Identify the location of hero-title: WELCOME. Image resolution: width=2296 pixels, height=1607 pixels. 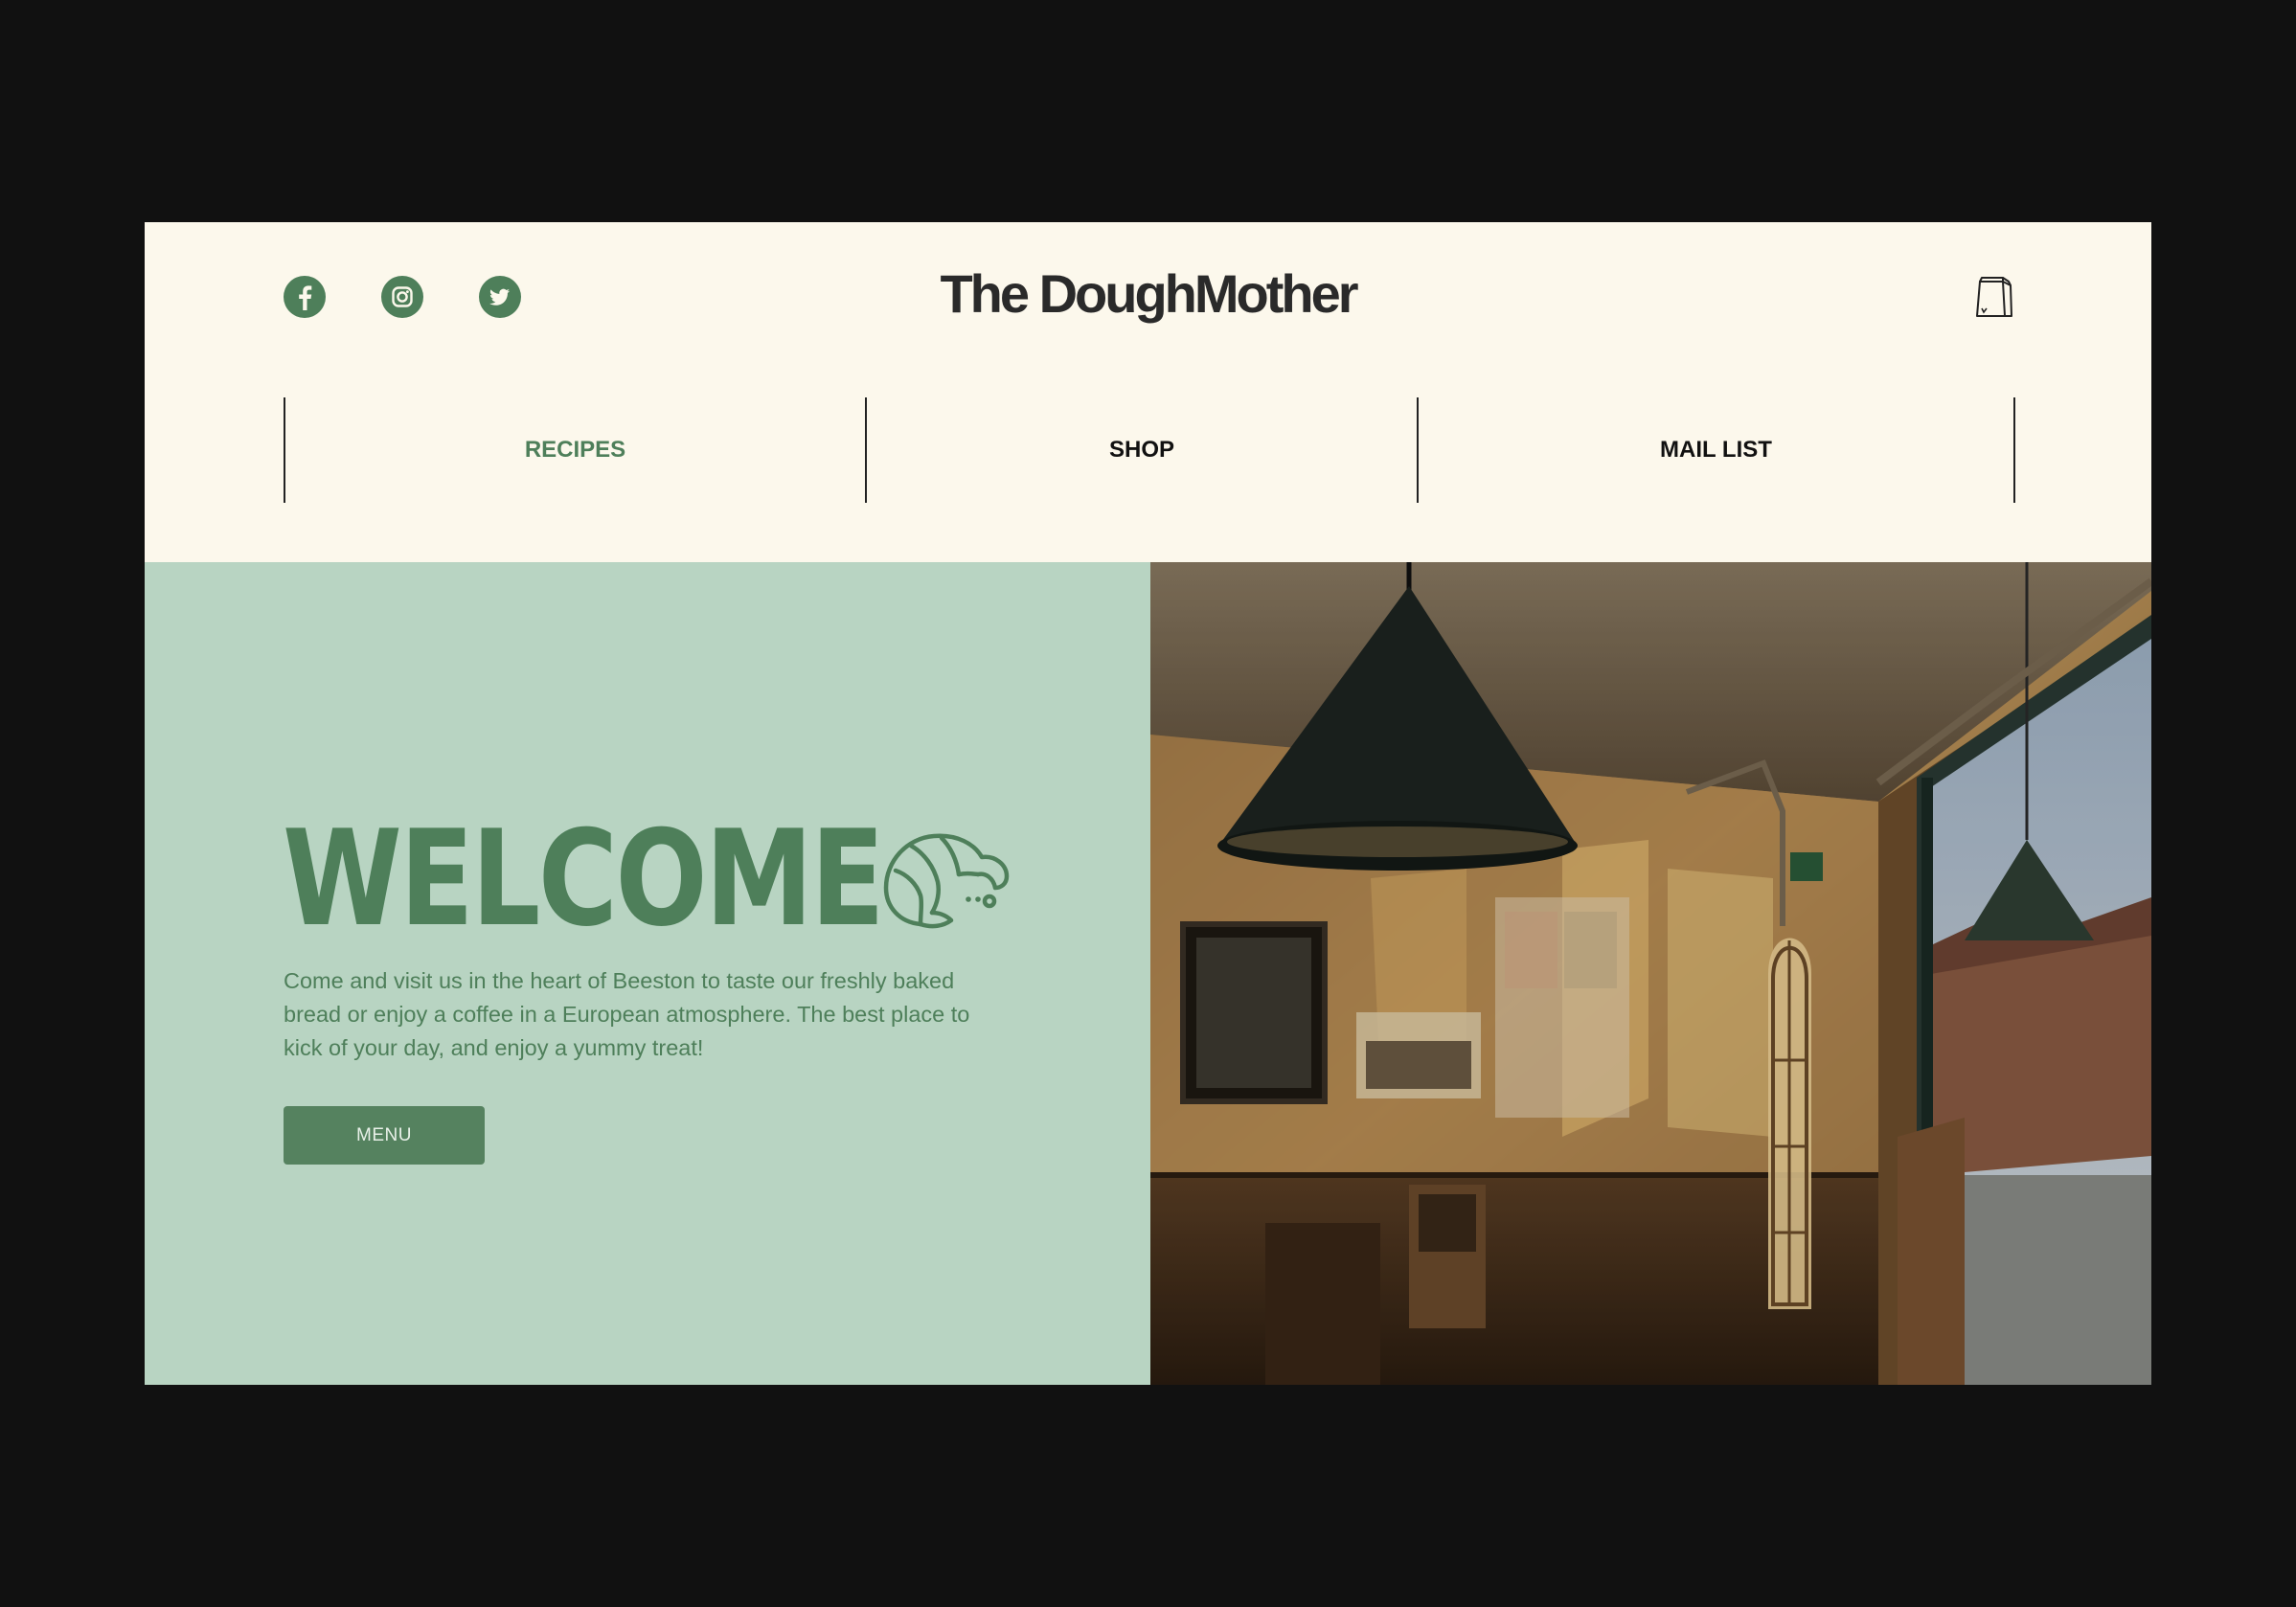
(584, 879).